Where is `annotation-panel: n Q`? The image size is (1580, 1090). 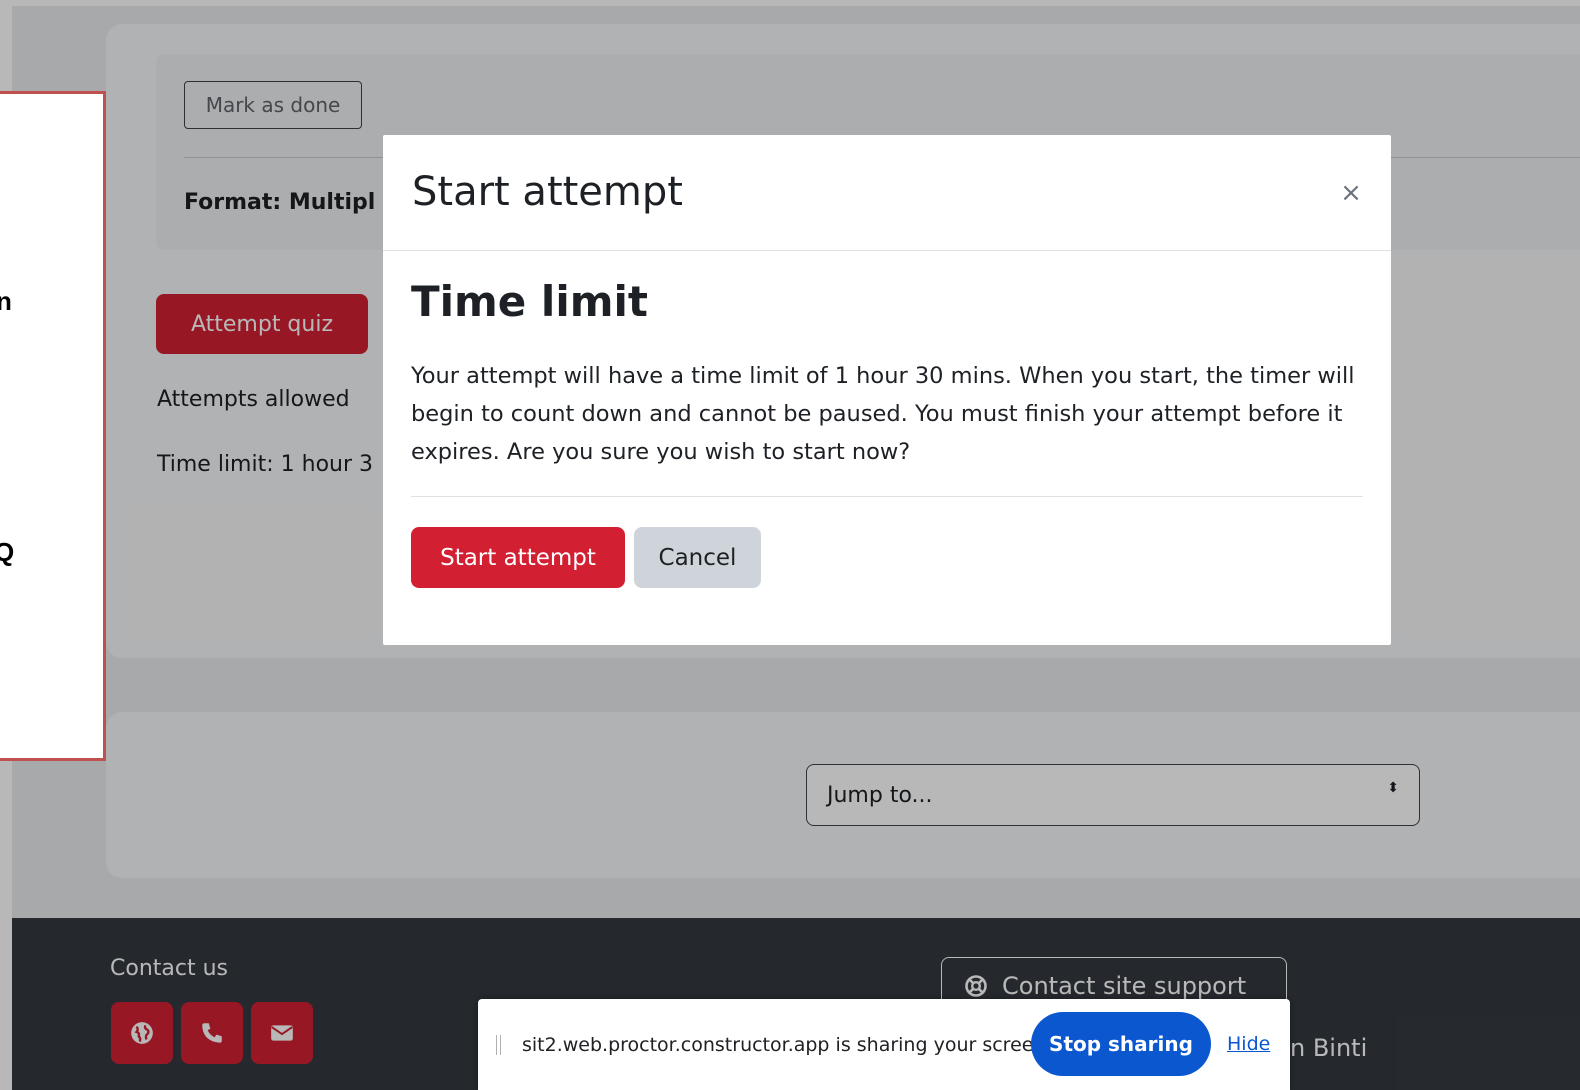
annotation-panel: n Q is located at coordinates (53, 426).